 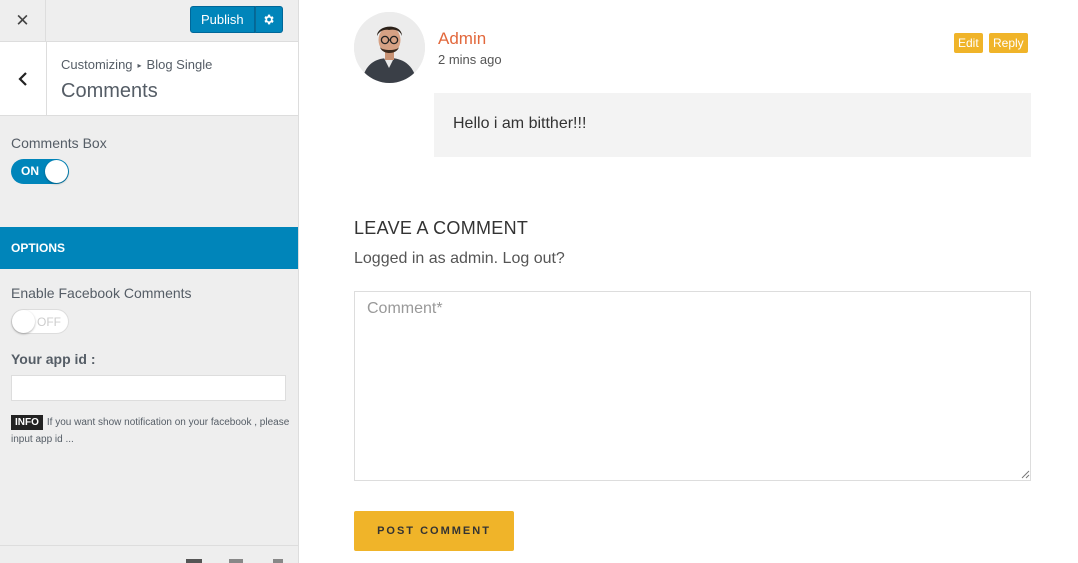 What do you see at coordinates (520, 123) in the screenshot?
I see `comment-text: Hello i am bitther!!!` at bounding box center [520, 123].